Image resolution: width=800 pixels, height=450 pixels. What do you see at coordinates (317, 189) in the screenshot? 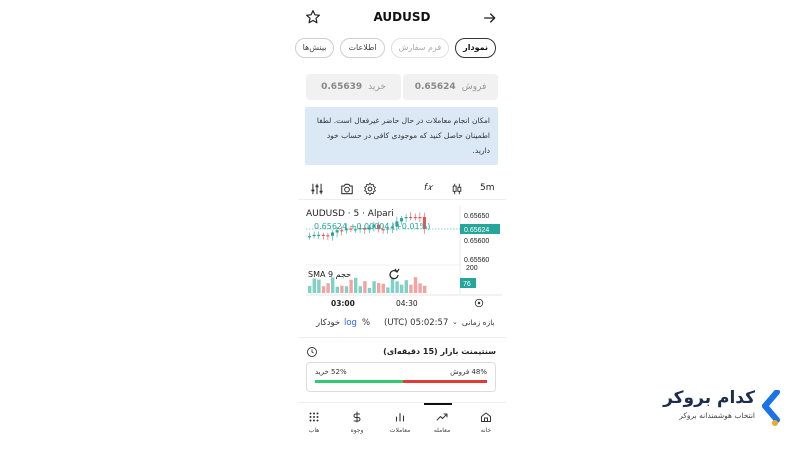
I see `sliders-icon` at bounding box center [317, 189].